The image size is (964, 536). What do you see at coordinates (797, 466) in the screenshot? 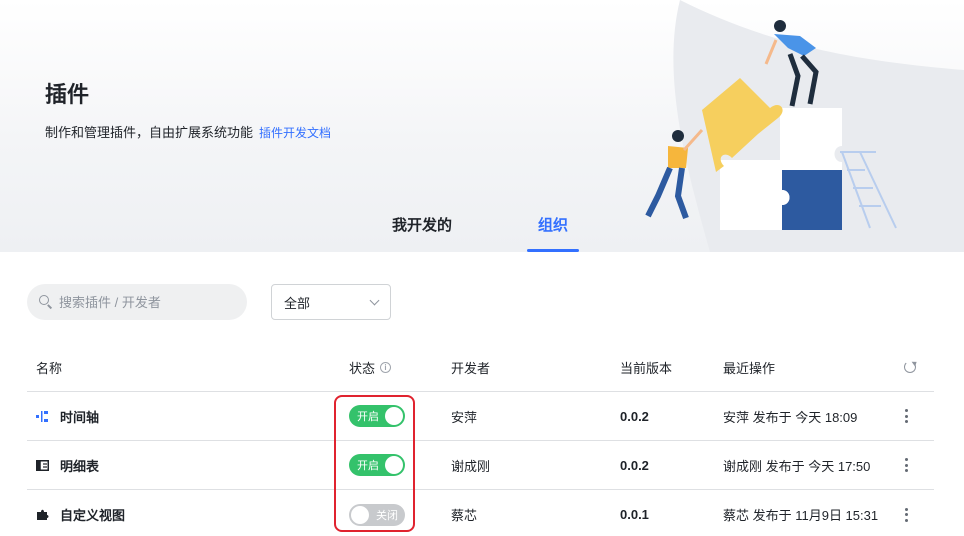
I see `last-op-cell: 谢成刚 发布于 今天 17:50` at bounding box center [797, 466].